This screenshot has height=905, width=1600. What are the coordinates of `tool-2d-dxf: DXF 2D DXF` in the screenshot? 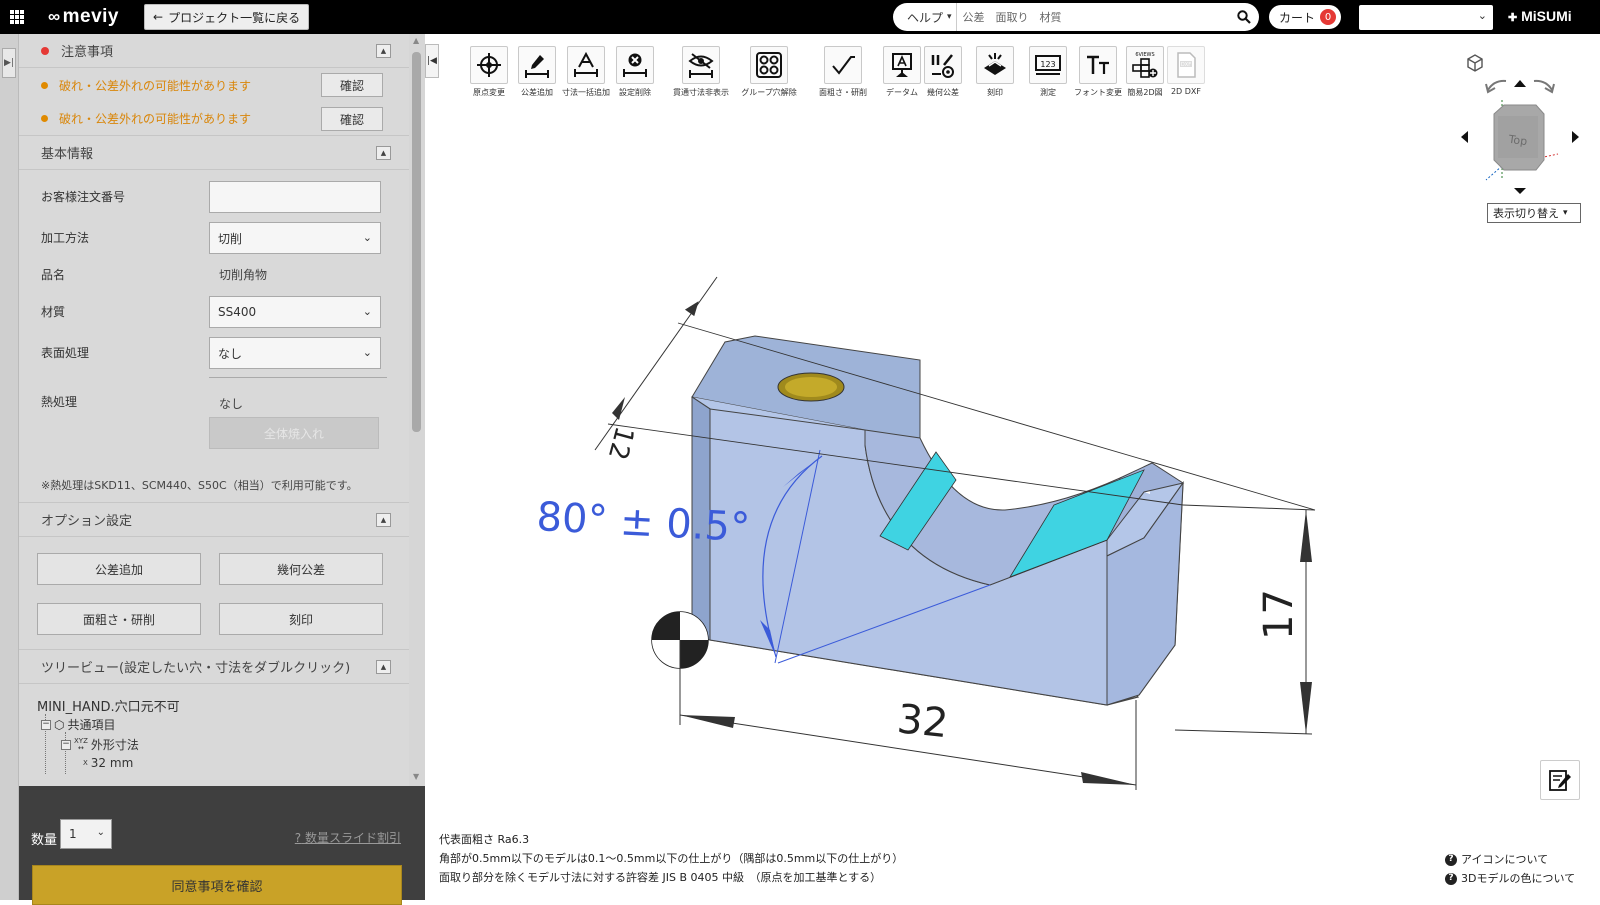 It's located at (1186, 71).